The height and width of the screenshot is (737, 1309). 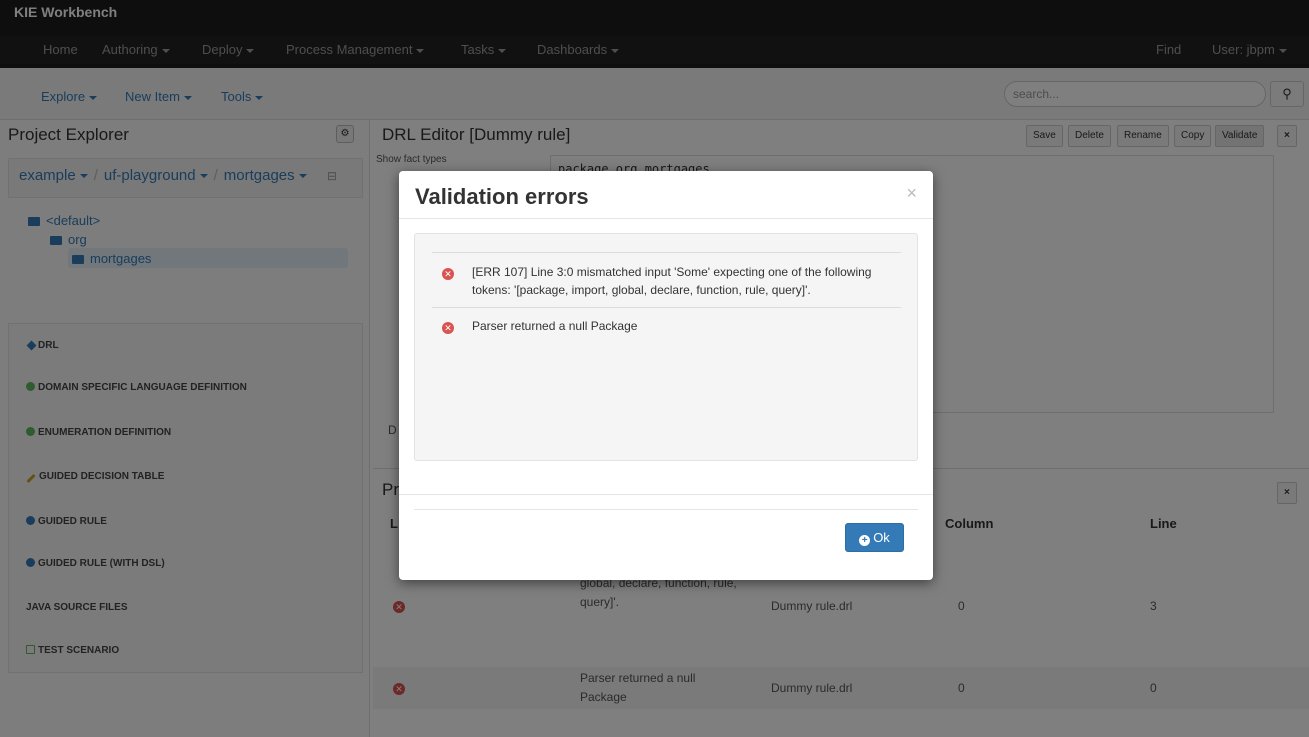 I want to click on ok-button: + Ok, so click(x=874, y=537).